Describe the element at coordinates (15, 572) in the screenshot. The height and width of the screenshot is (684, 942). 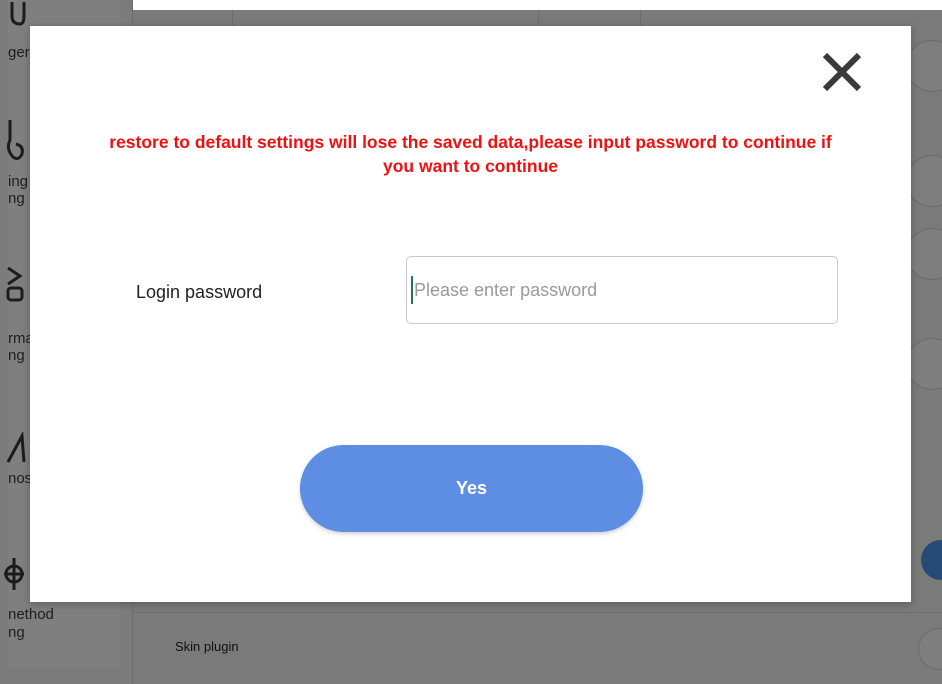
I see `input-method-icon` at that location.